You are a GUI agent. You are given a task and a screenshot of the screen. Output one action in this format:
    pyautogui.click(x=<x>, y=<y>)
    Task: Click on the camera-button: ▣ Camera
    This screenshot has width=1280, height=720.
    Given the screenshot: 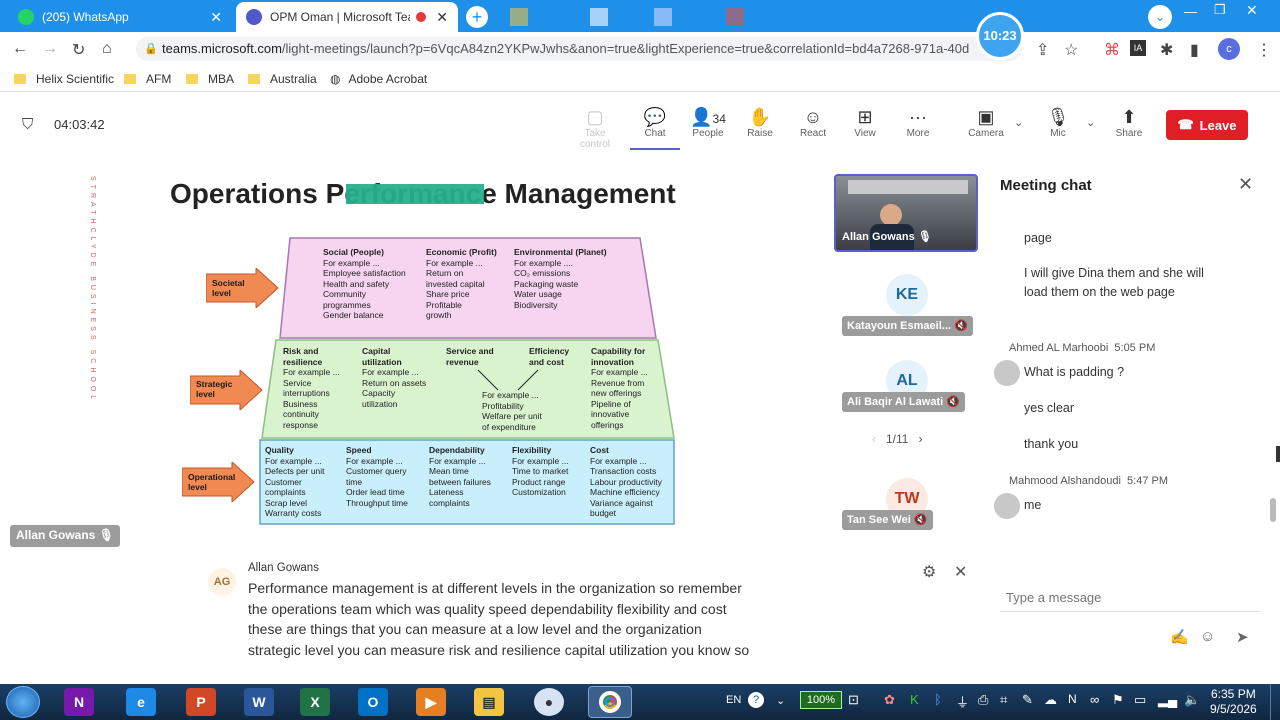 What is the action you would take?
    pyautogui.click(x=986, y=122)
    